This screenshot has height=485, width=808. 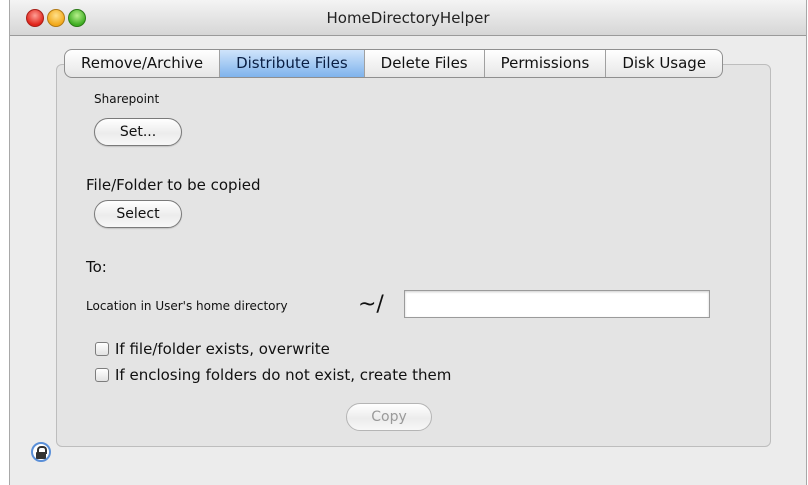 What do you see at coordinates (371, 304) in the screenshot?
I see `home-prefix-label: ~/` at bounding box center [371, 304].